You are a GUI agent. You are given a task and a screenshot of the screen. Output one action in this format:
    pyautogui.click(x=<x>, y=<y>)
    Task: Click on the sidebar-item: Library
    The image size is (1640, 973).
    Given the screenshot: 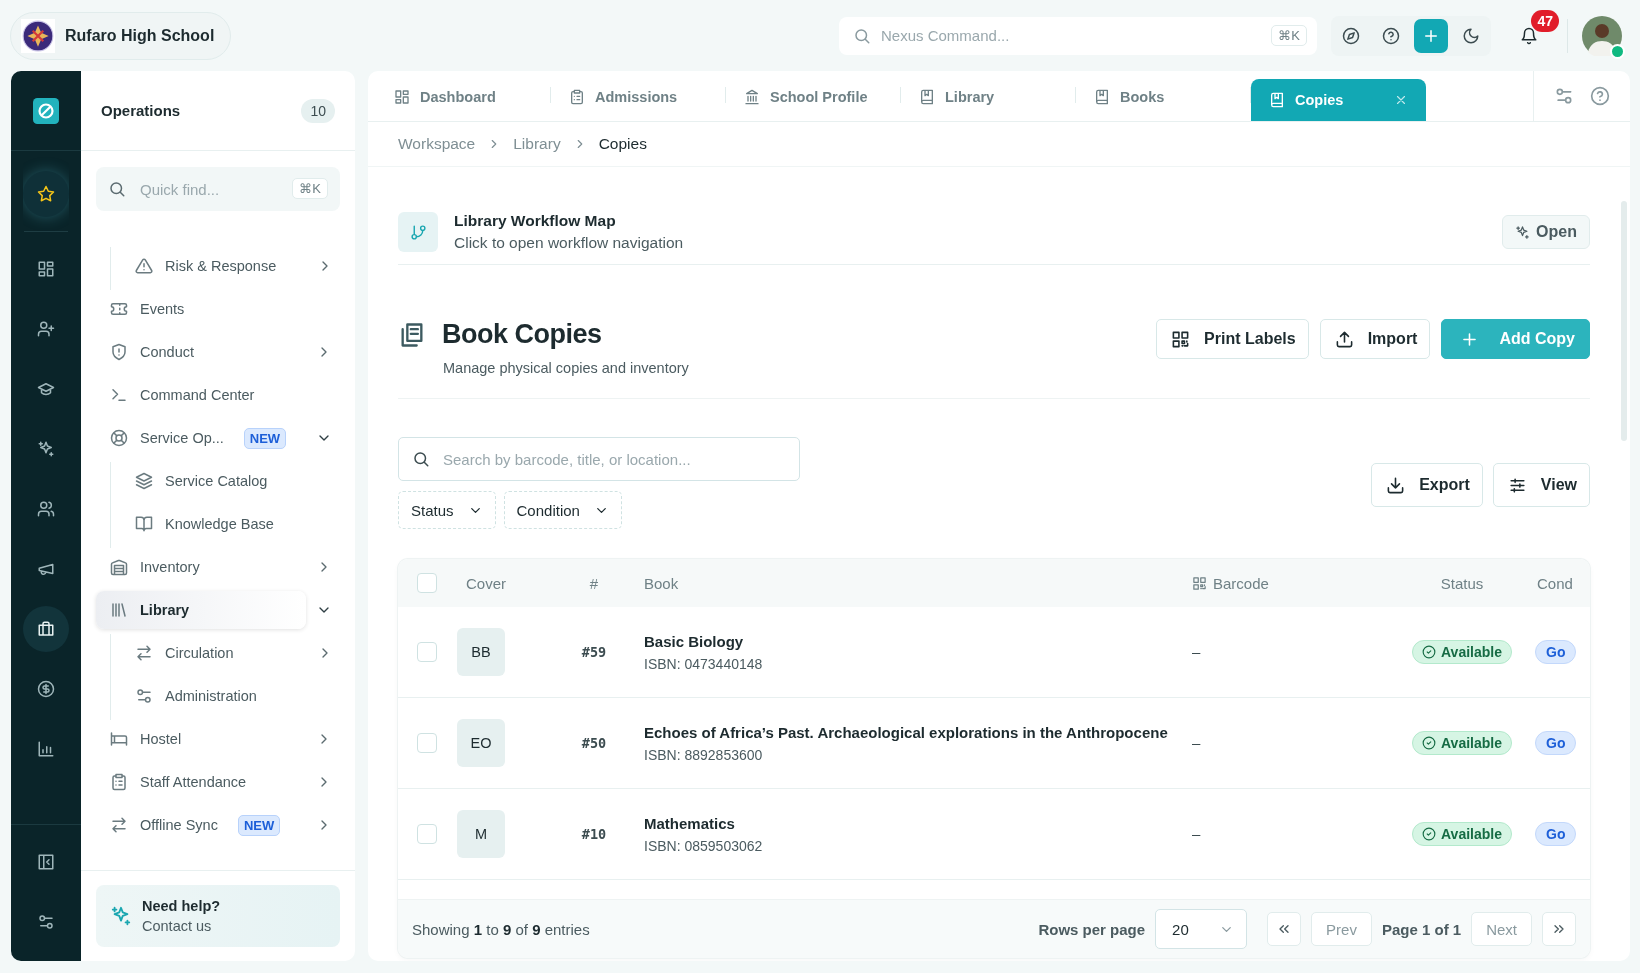 What is the action you would take?
    pyautogui.click(x=201, y=610)
    